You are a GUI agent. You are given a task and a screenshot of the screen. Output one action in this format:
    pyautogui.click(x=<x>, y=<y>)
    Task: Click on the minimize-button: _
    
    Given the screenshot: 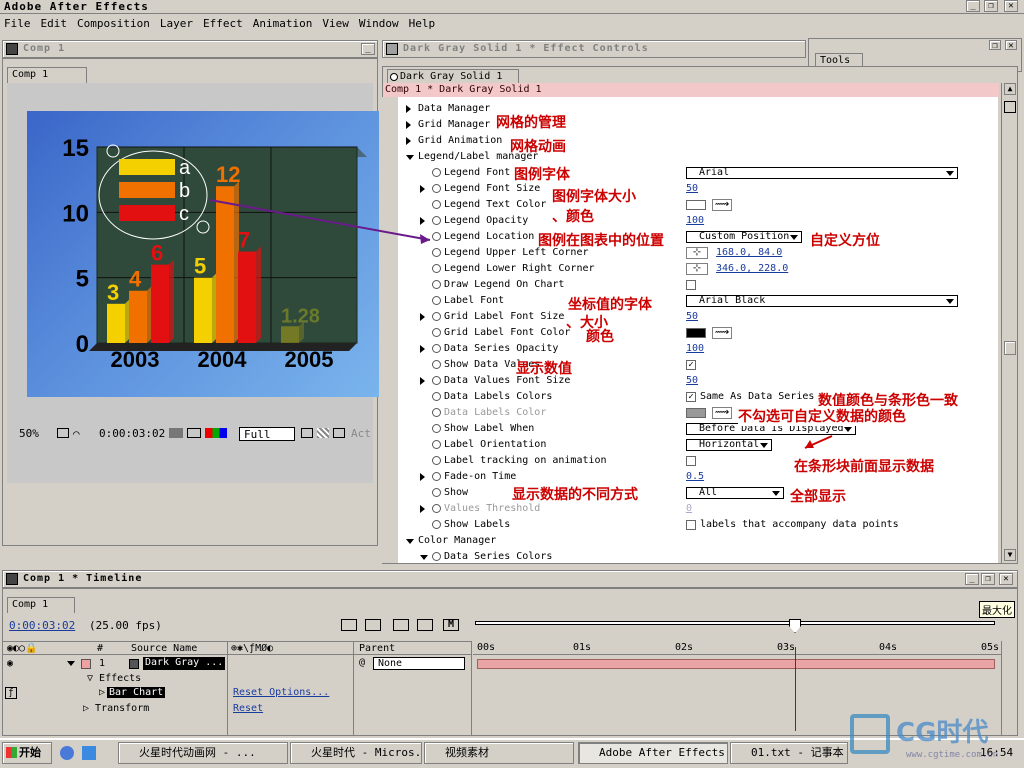 What is the action you would take?
    pyautogui.click(x=973, y=6)
    